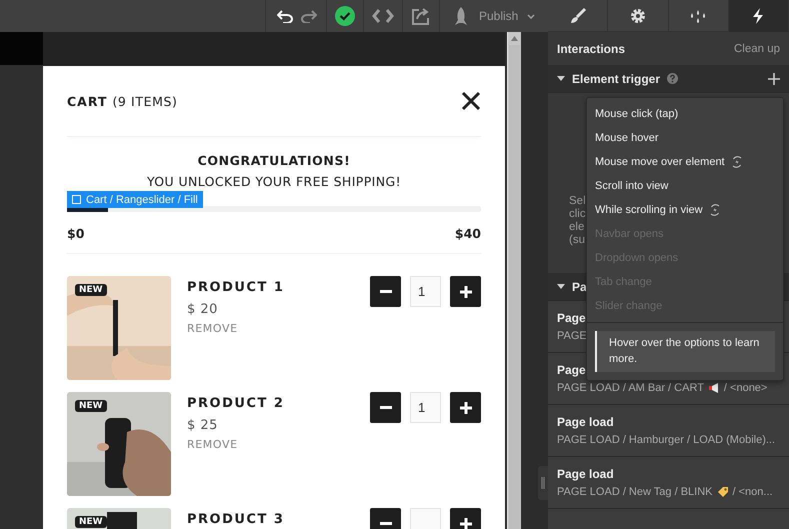 The image size is (789, 529). Describe the element at coordinates (202, 425) in the screenshot. I see `product-price: $ 25` at that location.